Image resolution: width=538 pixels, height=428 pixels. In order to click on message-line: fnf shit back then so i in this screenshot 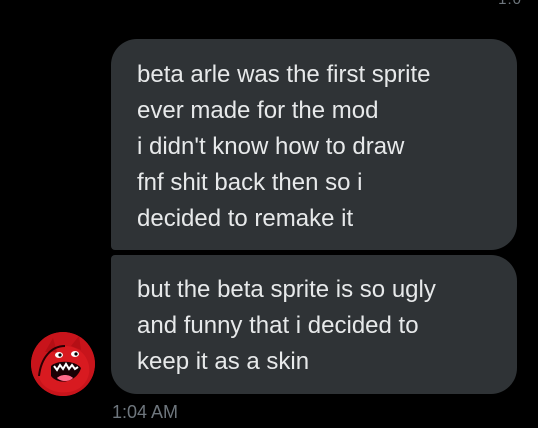, I will do `click(250, 182)`.